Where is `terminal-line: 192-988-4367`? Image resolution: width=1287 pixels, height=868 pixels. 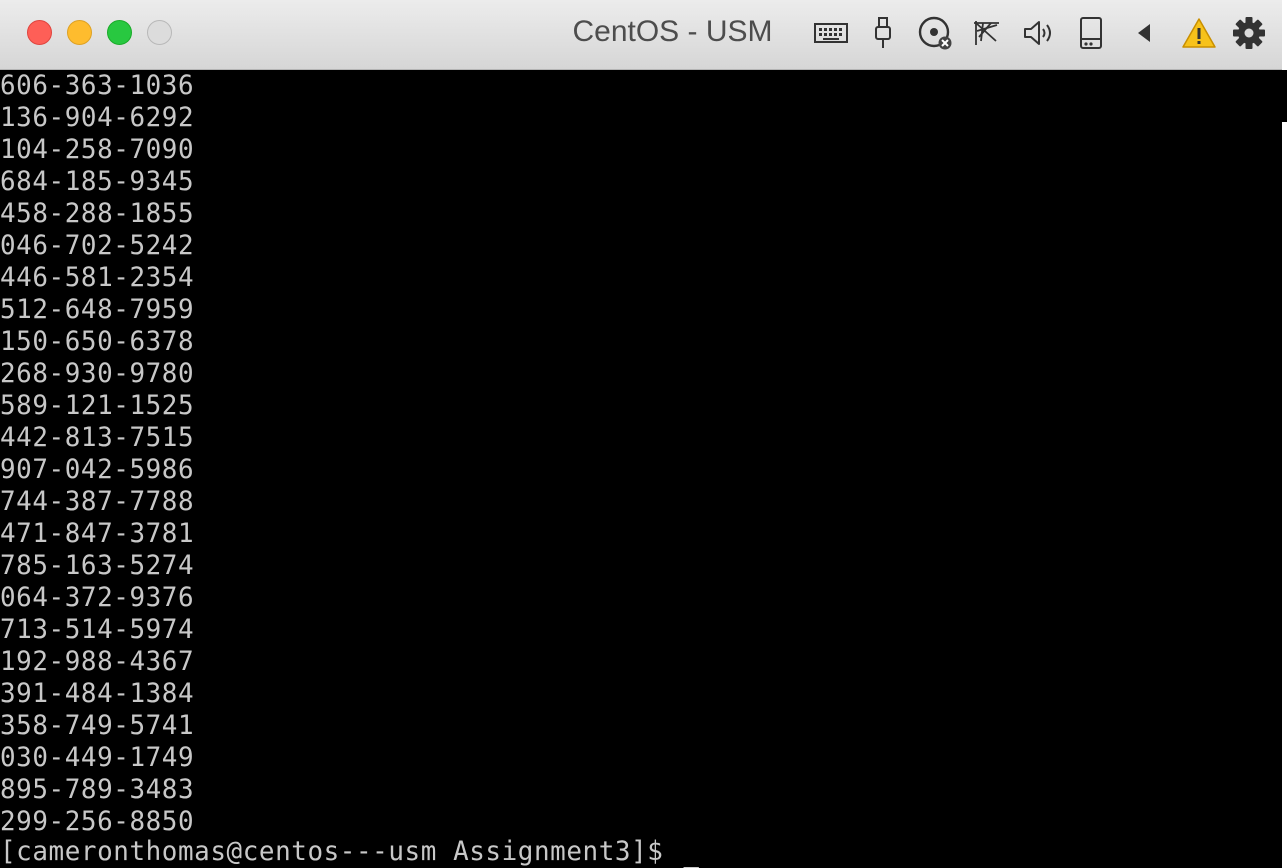 terminal-line: 192-988-4367 is located at coordinates (97, 661).